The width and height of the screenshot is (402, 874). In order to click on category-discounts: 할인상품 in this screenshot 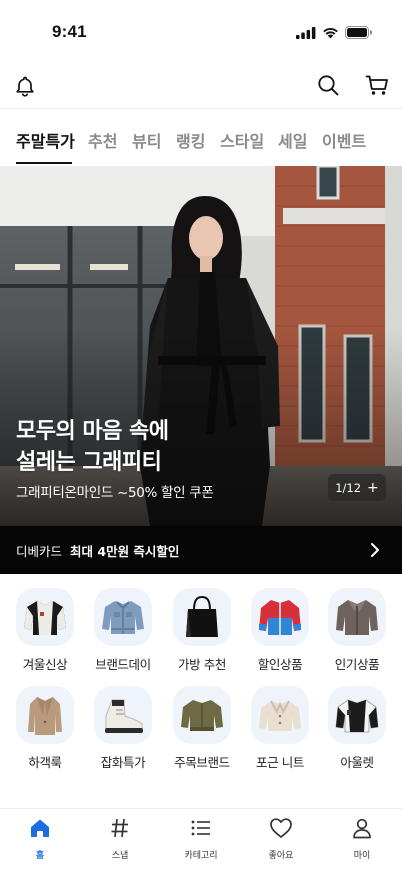, I will do `click(280, 630)`.